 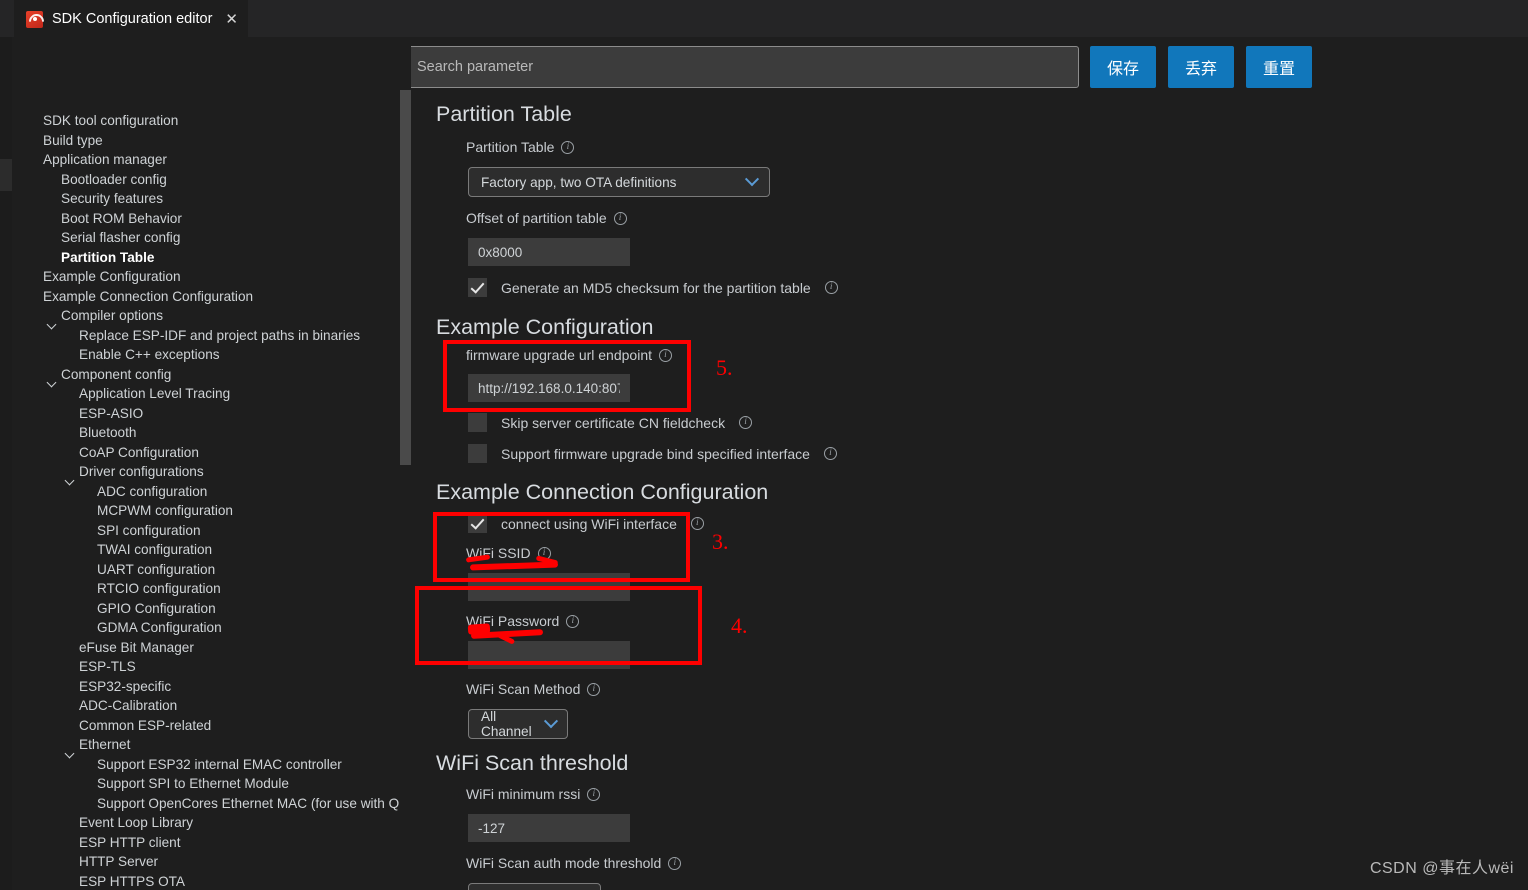 What do you see at coordinates (125, 686) in the screenshot?
I see `sidebar-item-label: ESP32-specific` at bounding box center [125, 686].